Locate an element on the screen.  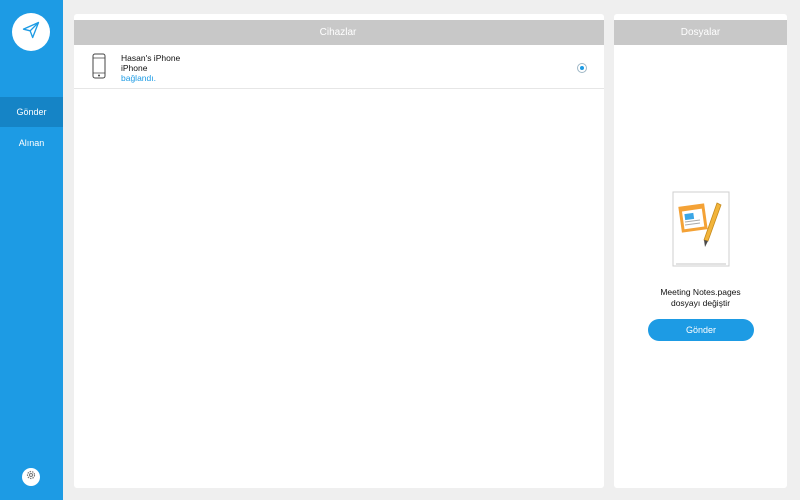
files-panel-header: Dosyalar is located at coordinates (700, 32).